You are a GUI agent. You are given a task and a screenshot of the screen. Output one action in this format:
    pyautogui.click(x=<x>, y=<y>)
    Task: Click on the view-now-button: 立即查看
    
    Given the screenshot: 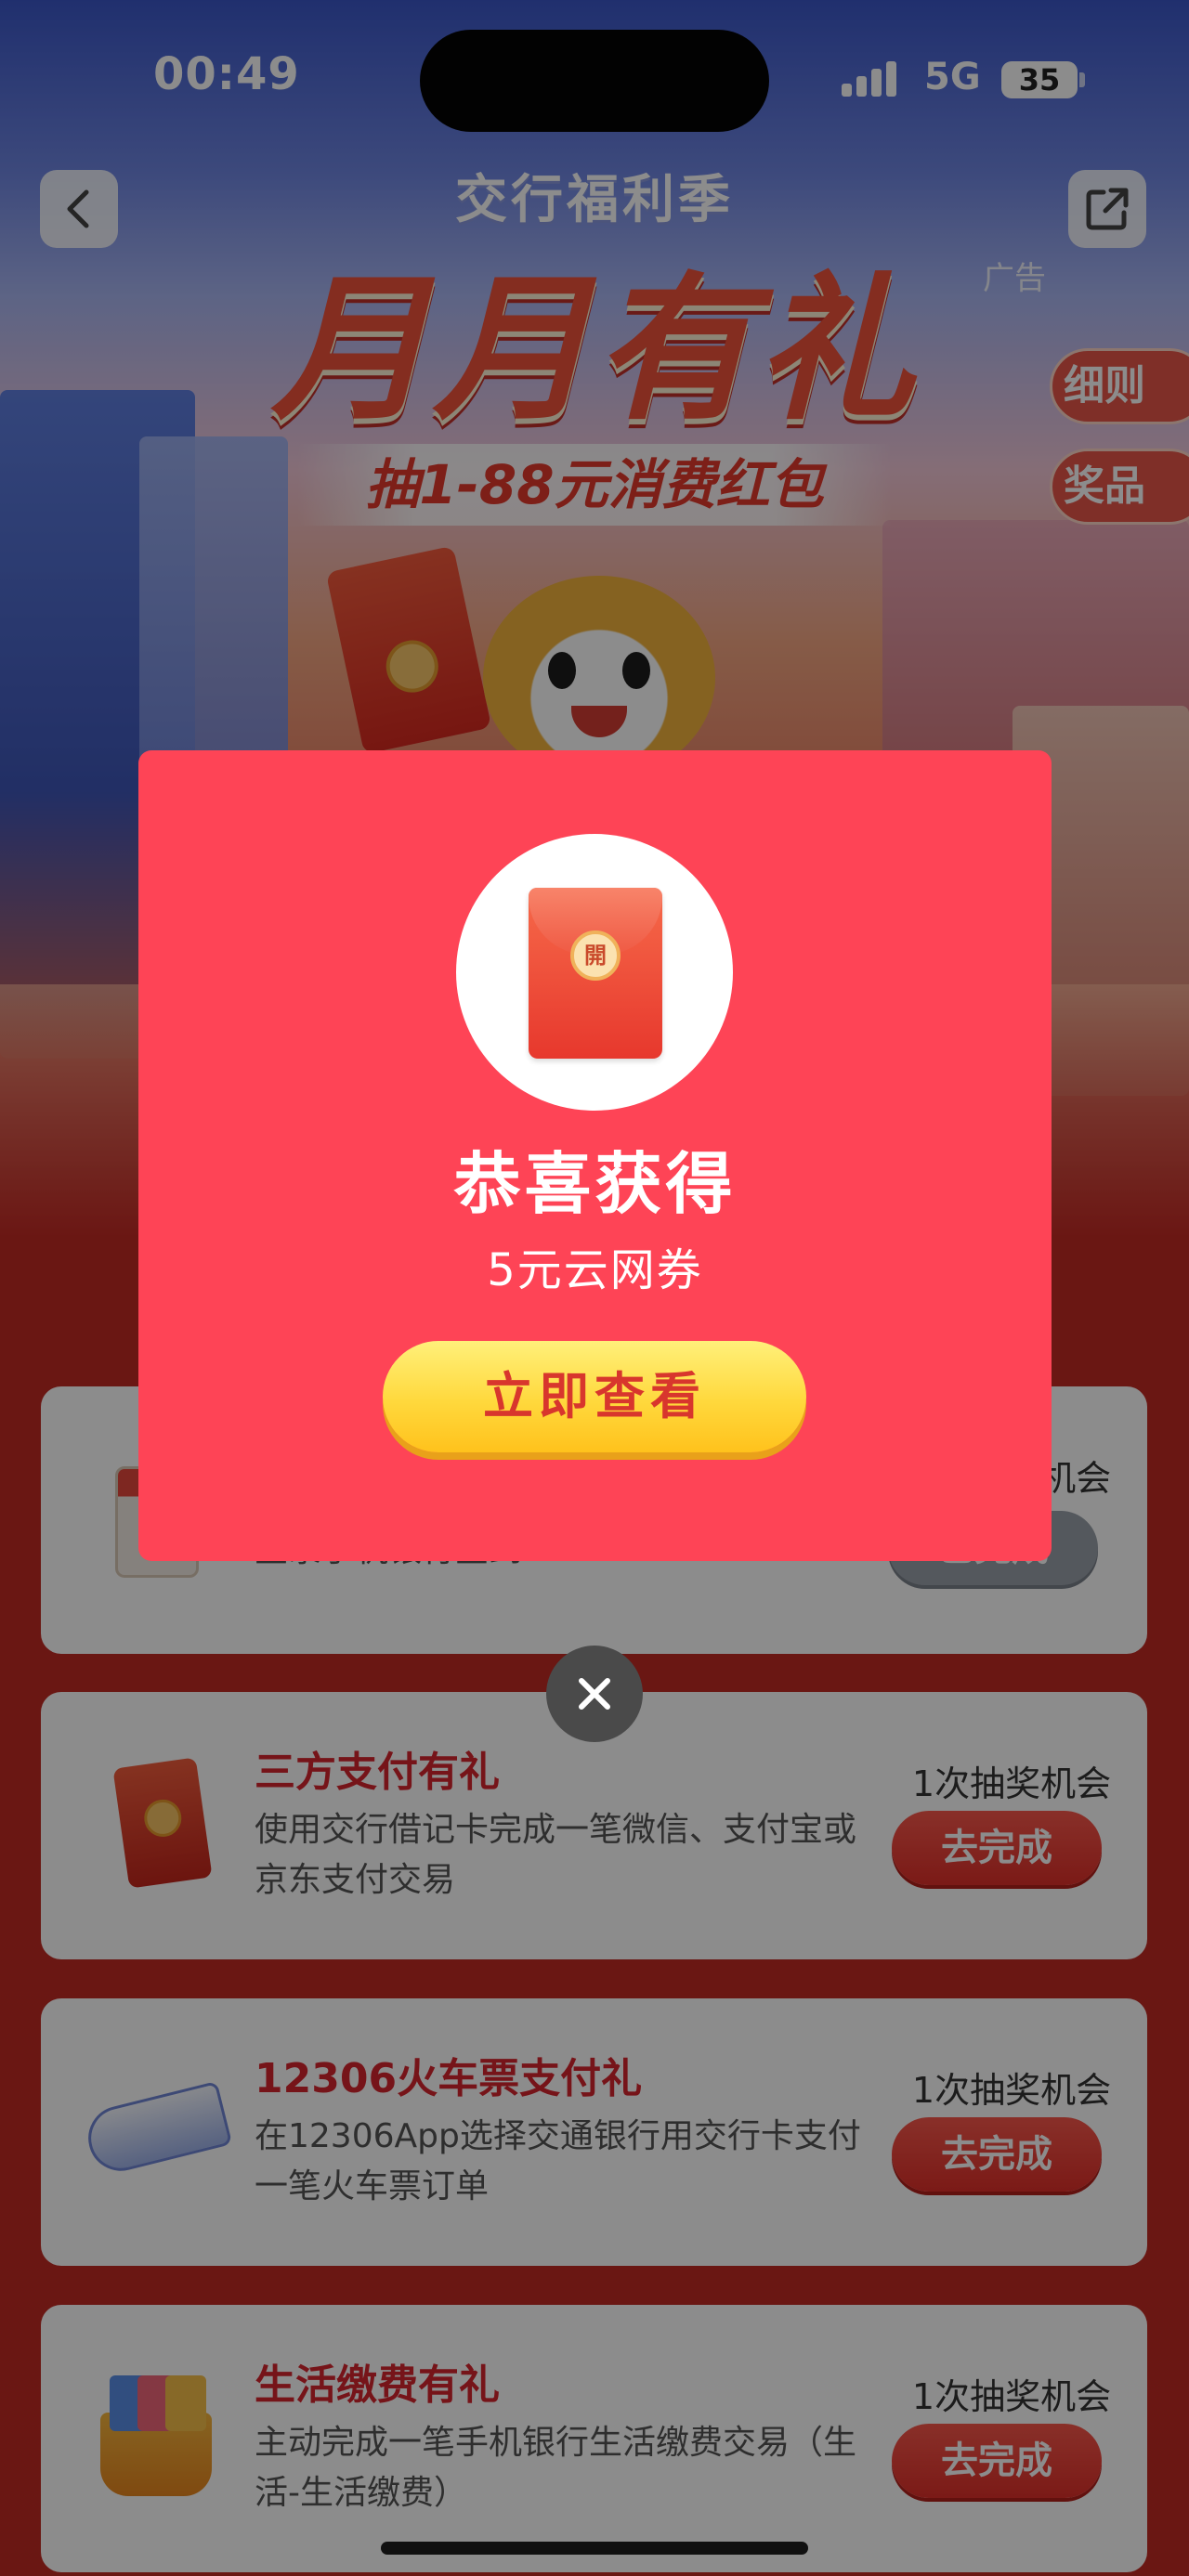 What is the action you would take?
    pyautogui.click(x=594, y=1397)
    